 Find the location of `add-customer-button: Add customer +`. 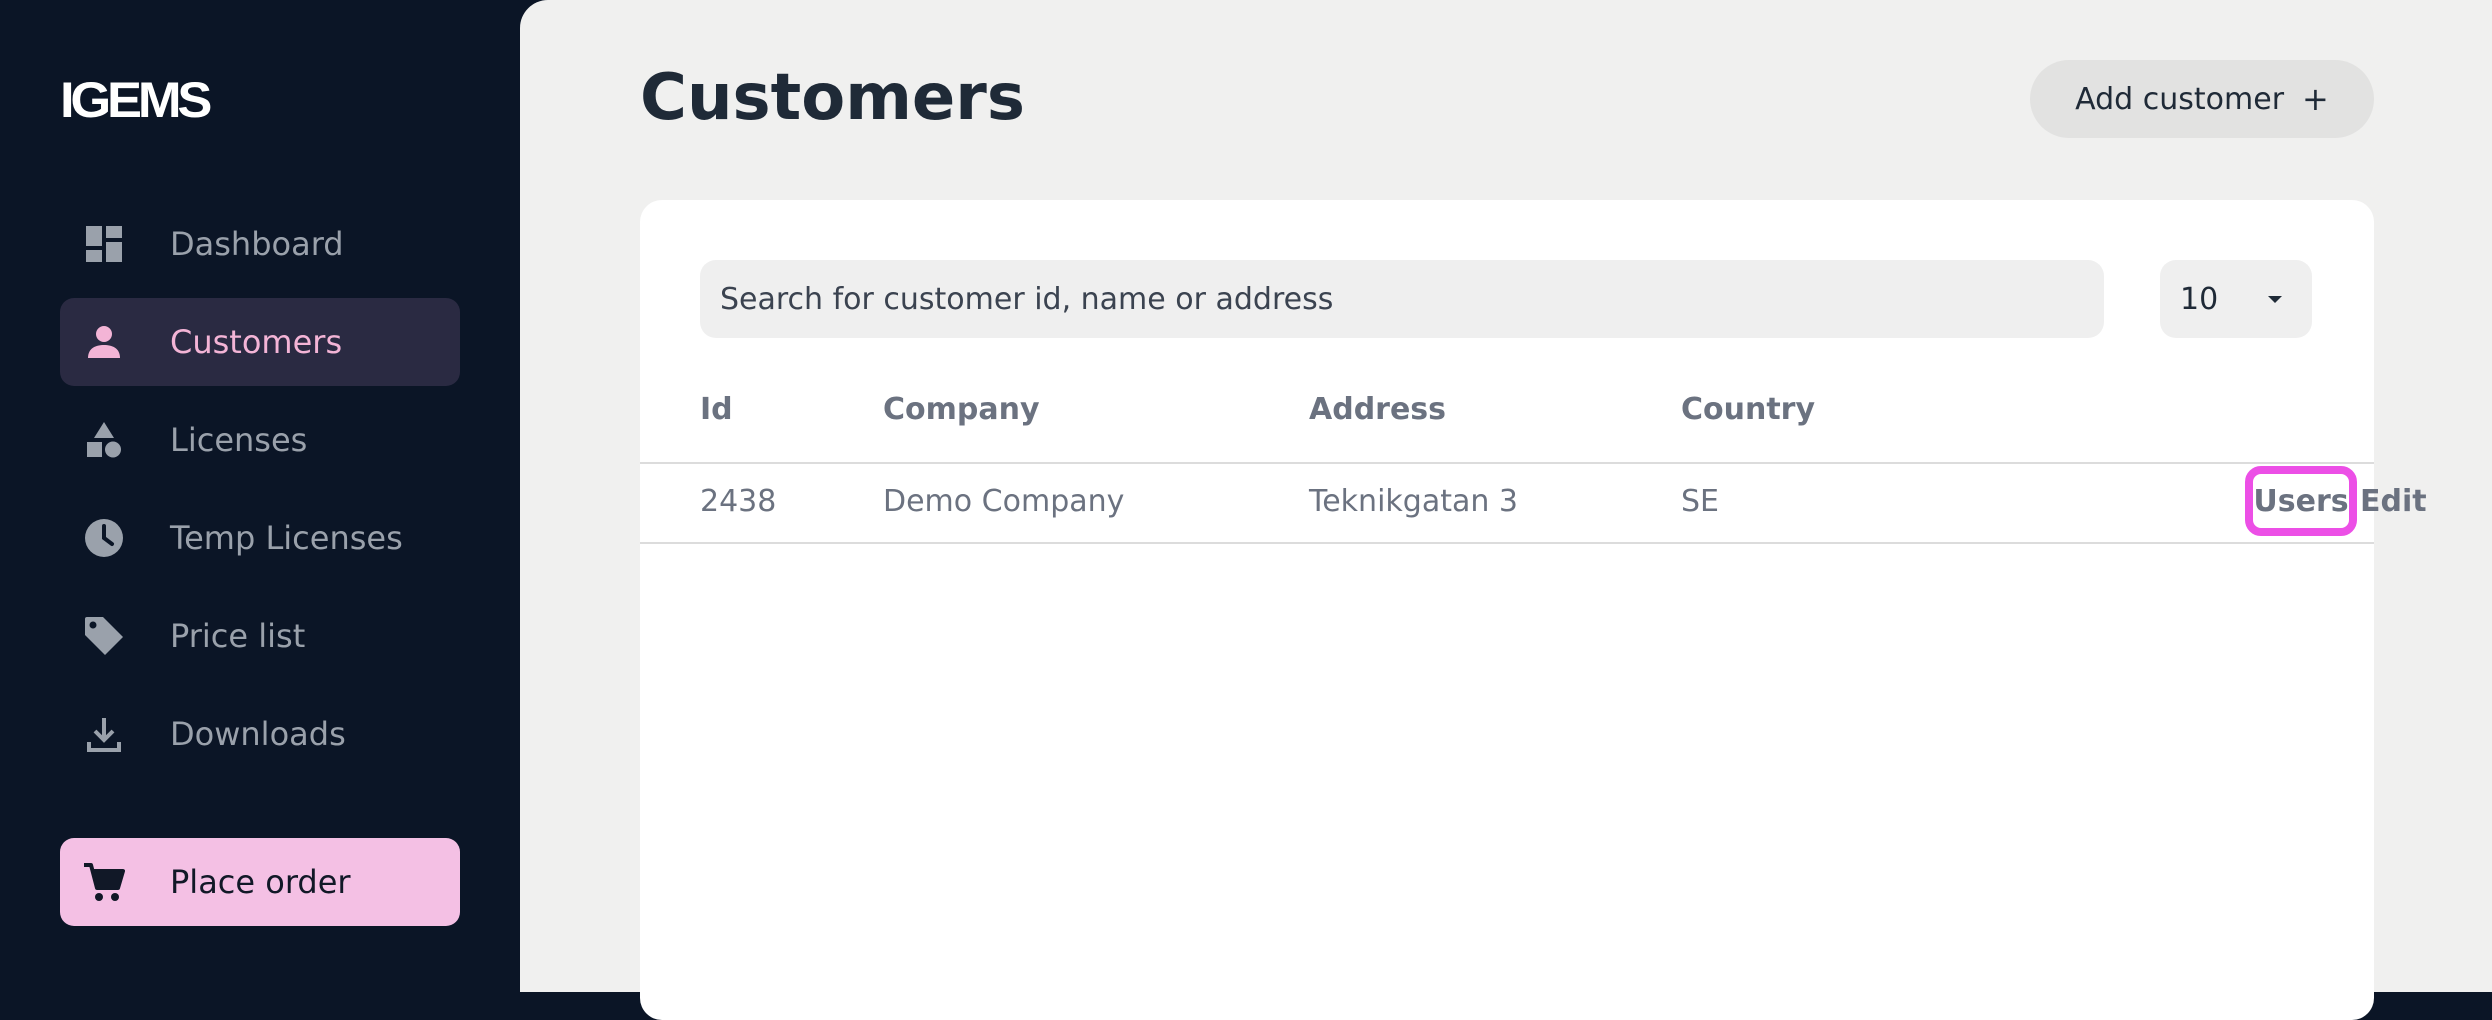

add-customer-button: Add customer + is located at coordinates (2202, 99).